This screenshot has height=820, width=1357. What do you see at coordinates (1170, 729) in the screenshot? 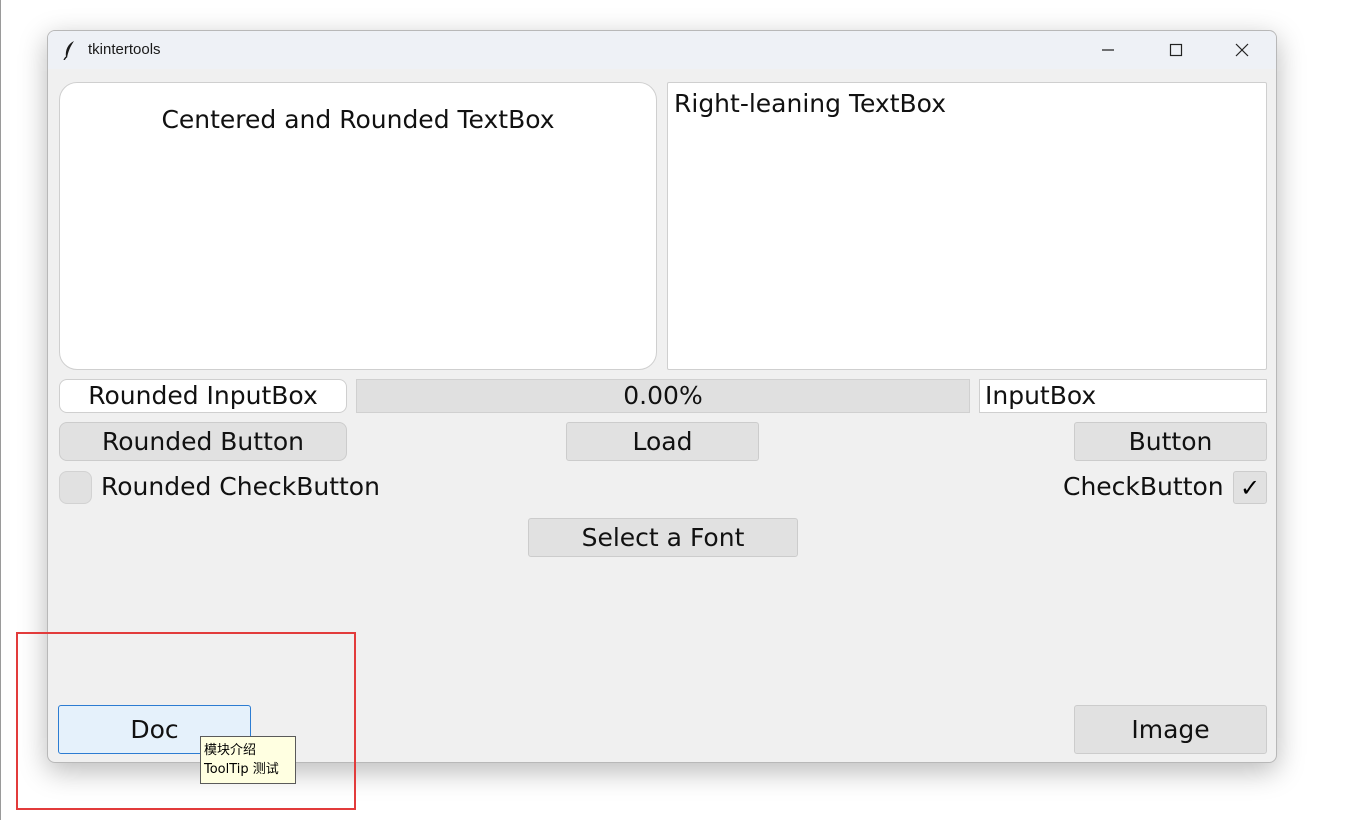
I see `image-button: Image` at bounding box center [1170, 729].